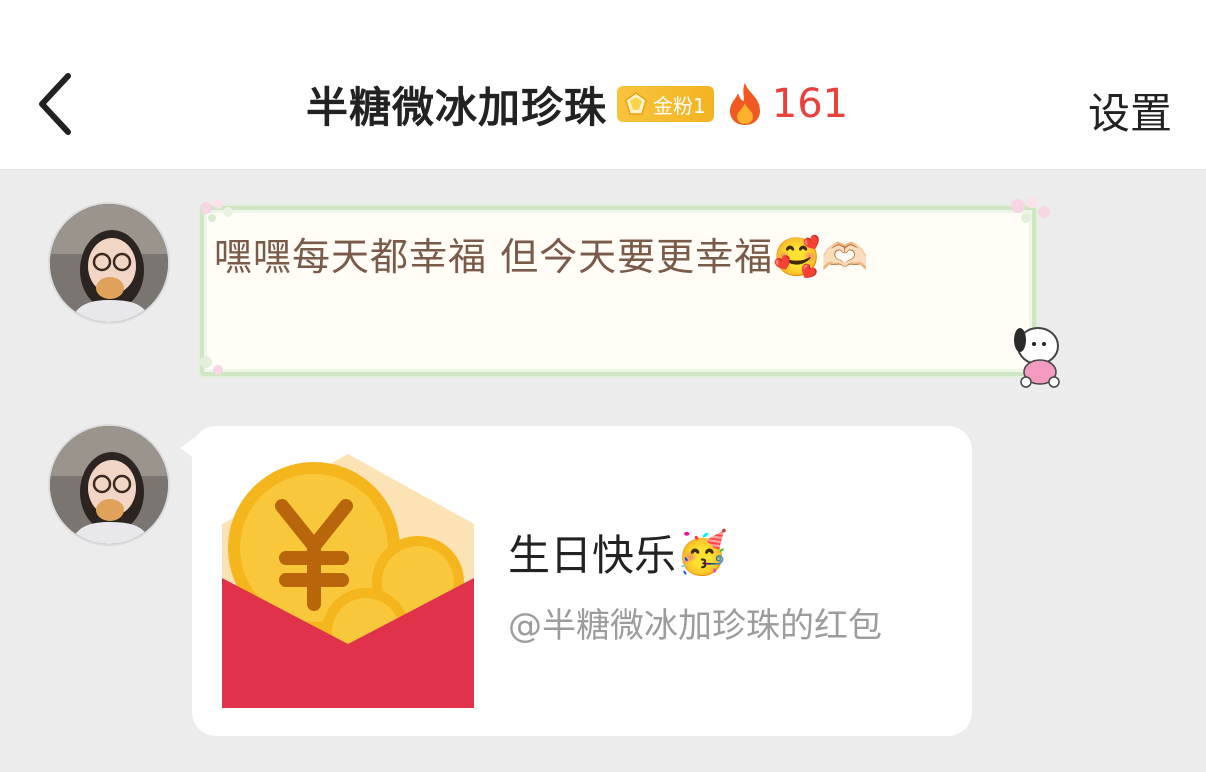 The height and width of the screenshot is (772, 1206). I want to click on bubble-tail, so click(187, 448).